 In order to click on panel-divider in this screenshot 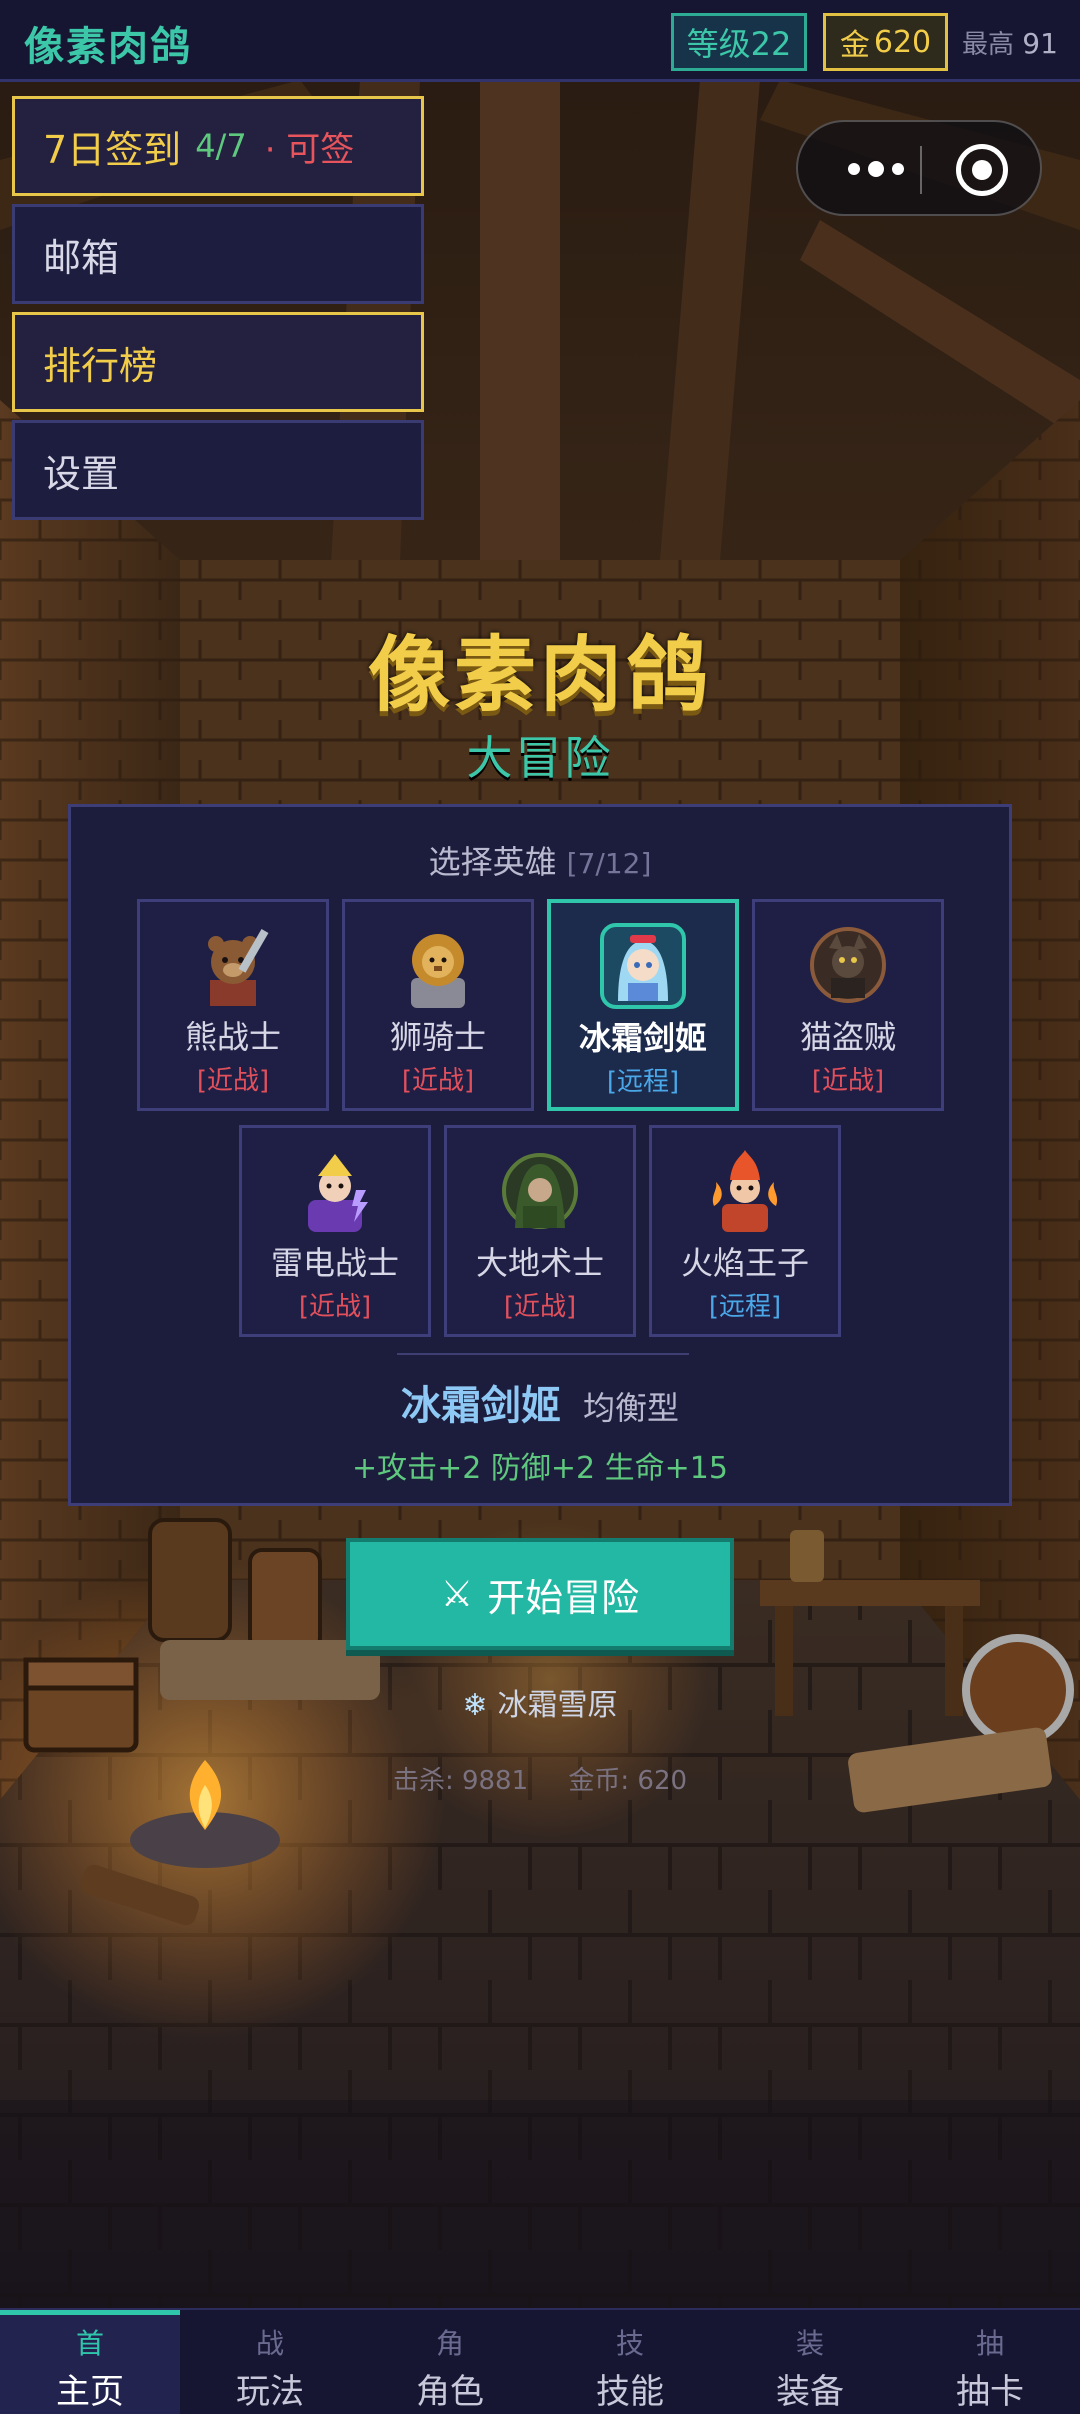, I will do `click(543, 1354)`.